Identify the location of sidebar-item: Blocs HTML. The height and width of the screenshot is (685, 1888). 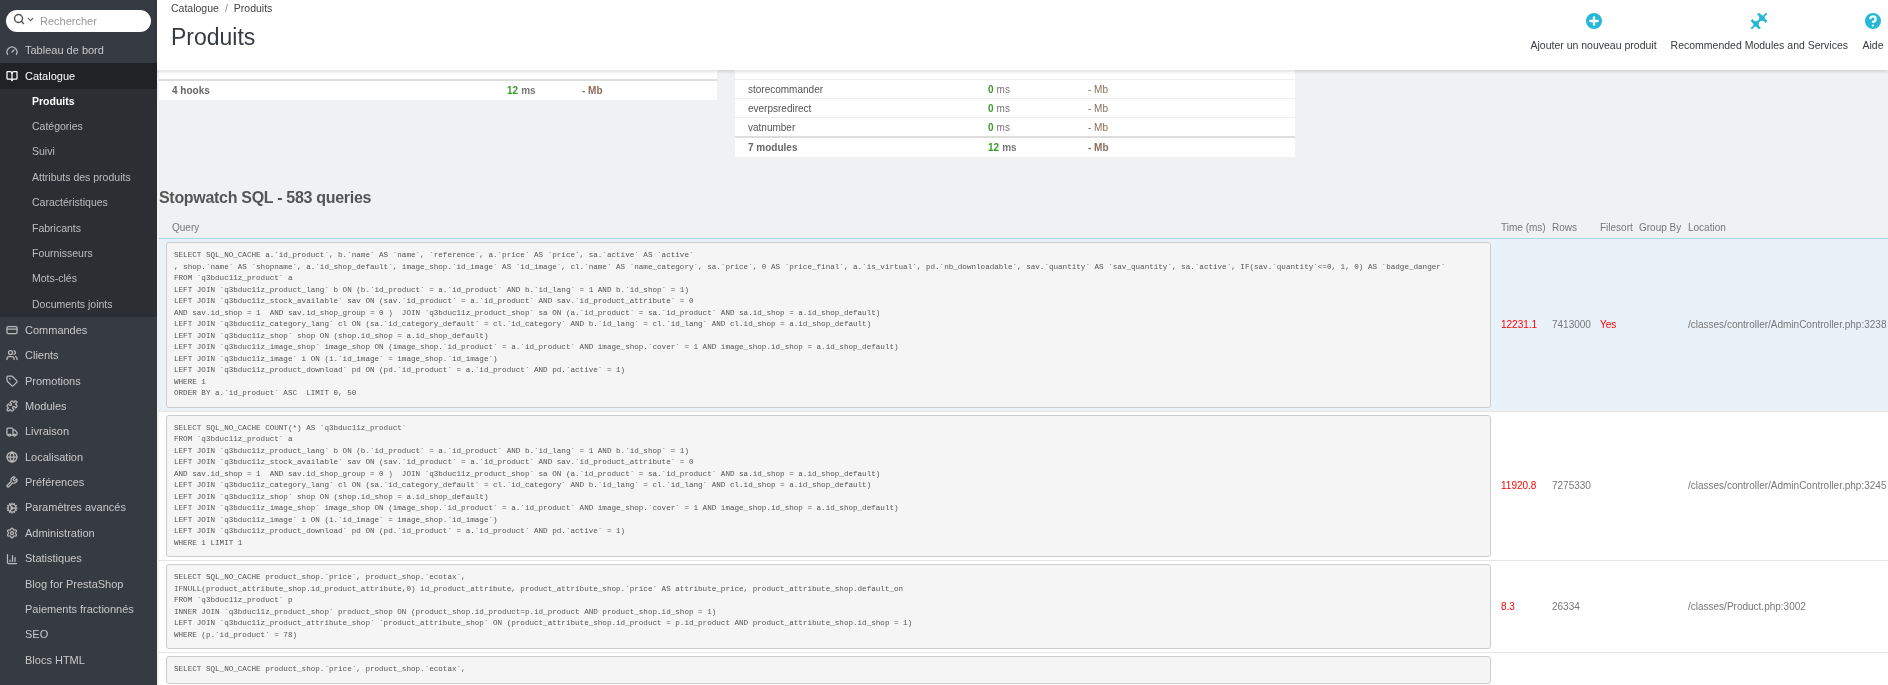
(78, 660).